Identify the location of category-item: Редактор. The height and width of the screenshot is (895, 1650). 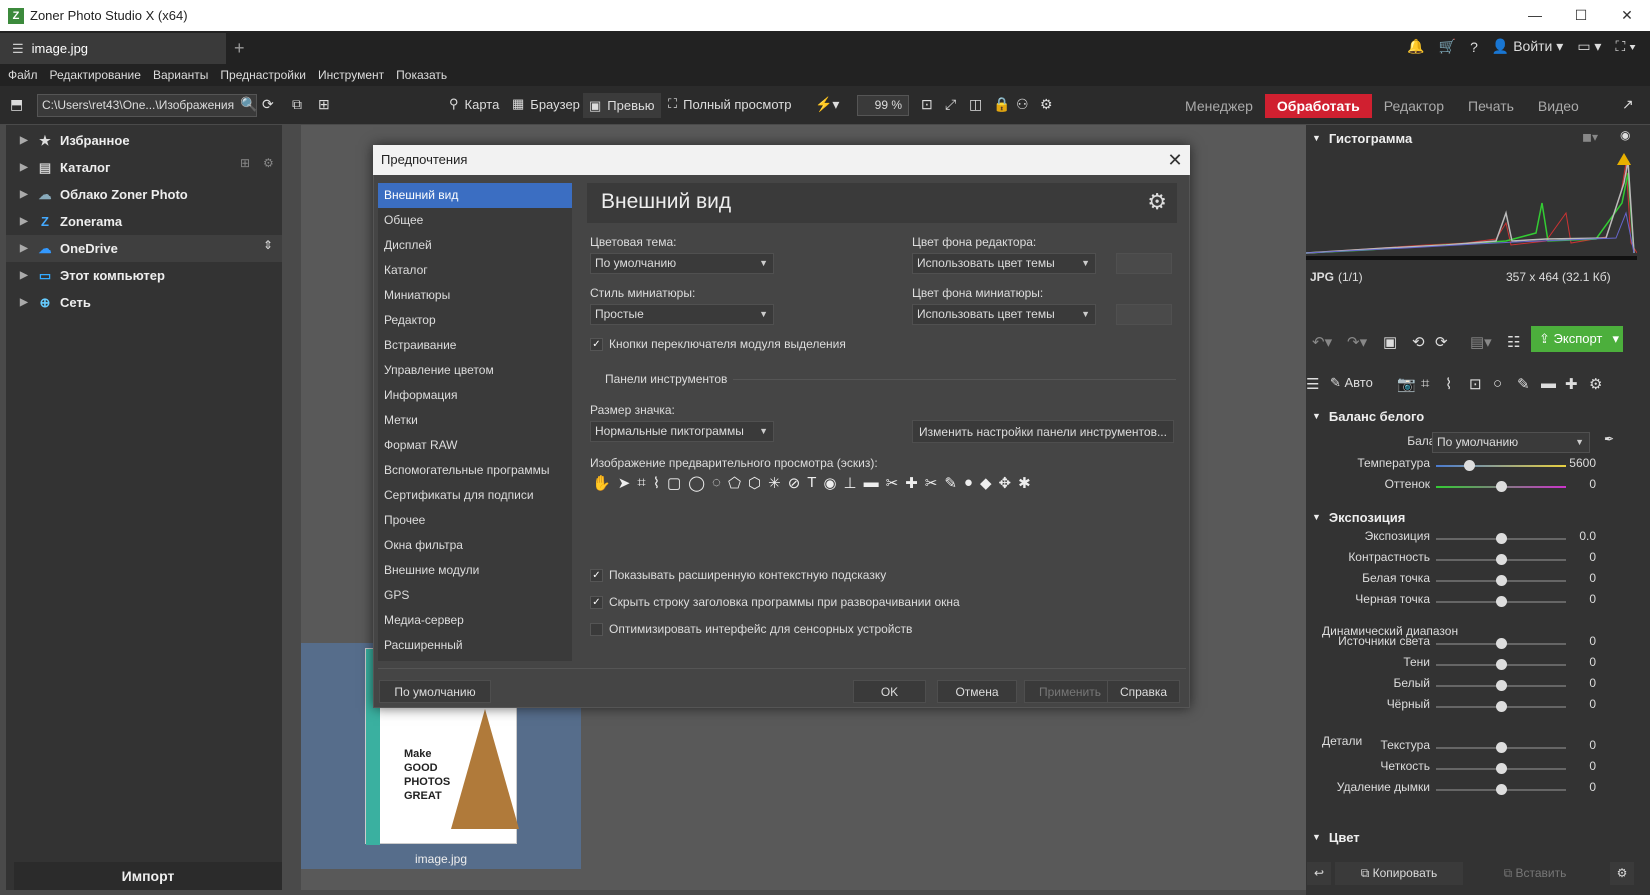
(475, 320).